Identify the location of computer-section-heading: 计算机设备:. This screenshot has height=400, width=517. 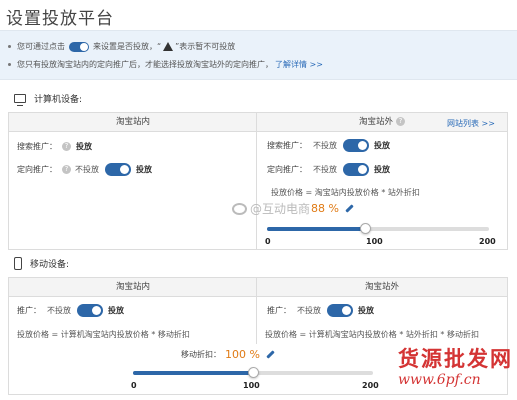
(48, 99).